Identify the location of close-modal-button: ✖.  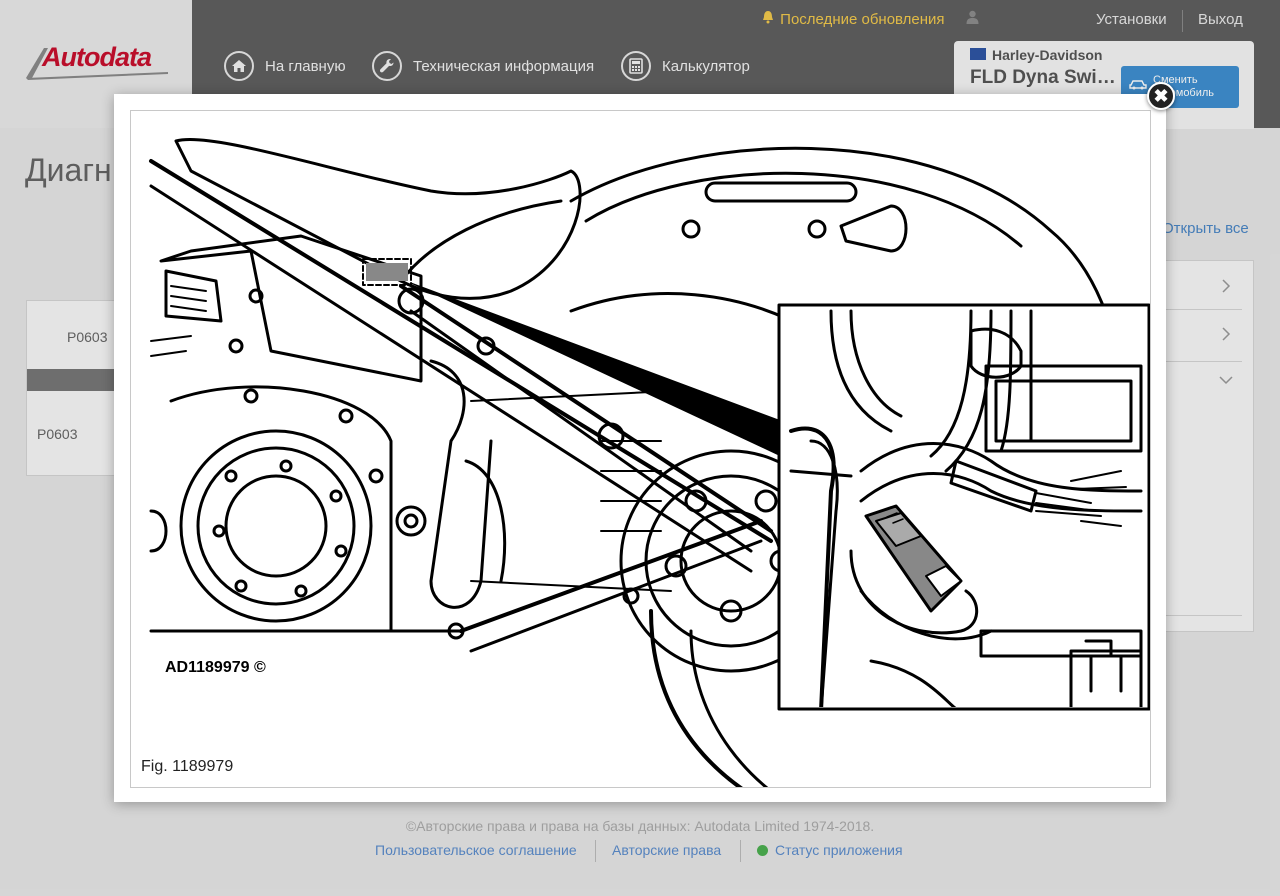
(1161, 96).